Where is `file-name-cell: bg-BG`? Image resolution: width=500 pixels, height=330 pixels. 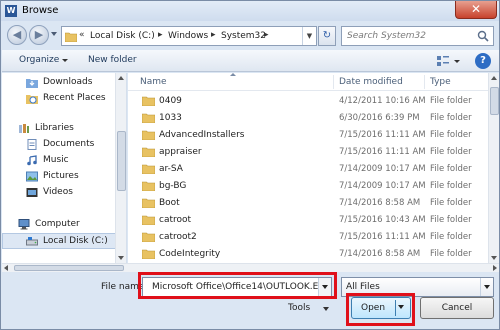
file-name-cell: bg-BG is located at coordinates (173, 186).